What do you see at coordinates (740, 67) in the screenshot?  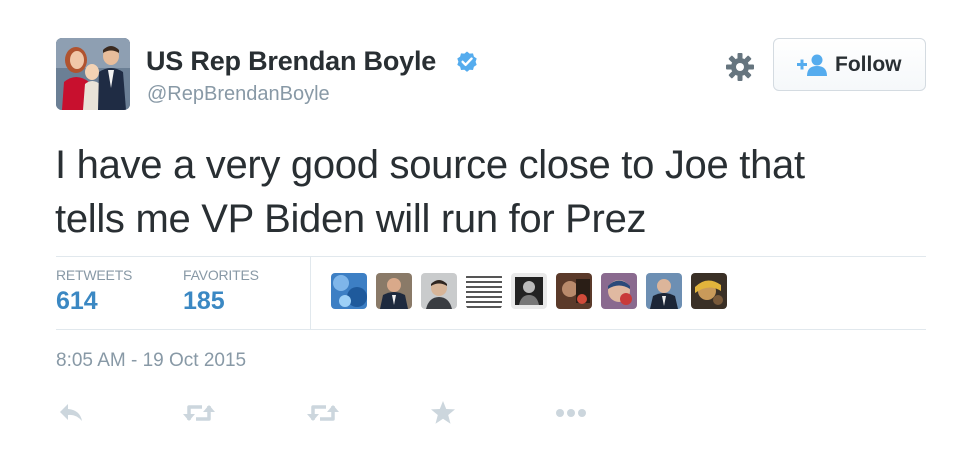 I see `gear-icon` at bounding box center [740, 67].